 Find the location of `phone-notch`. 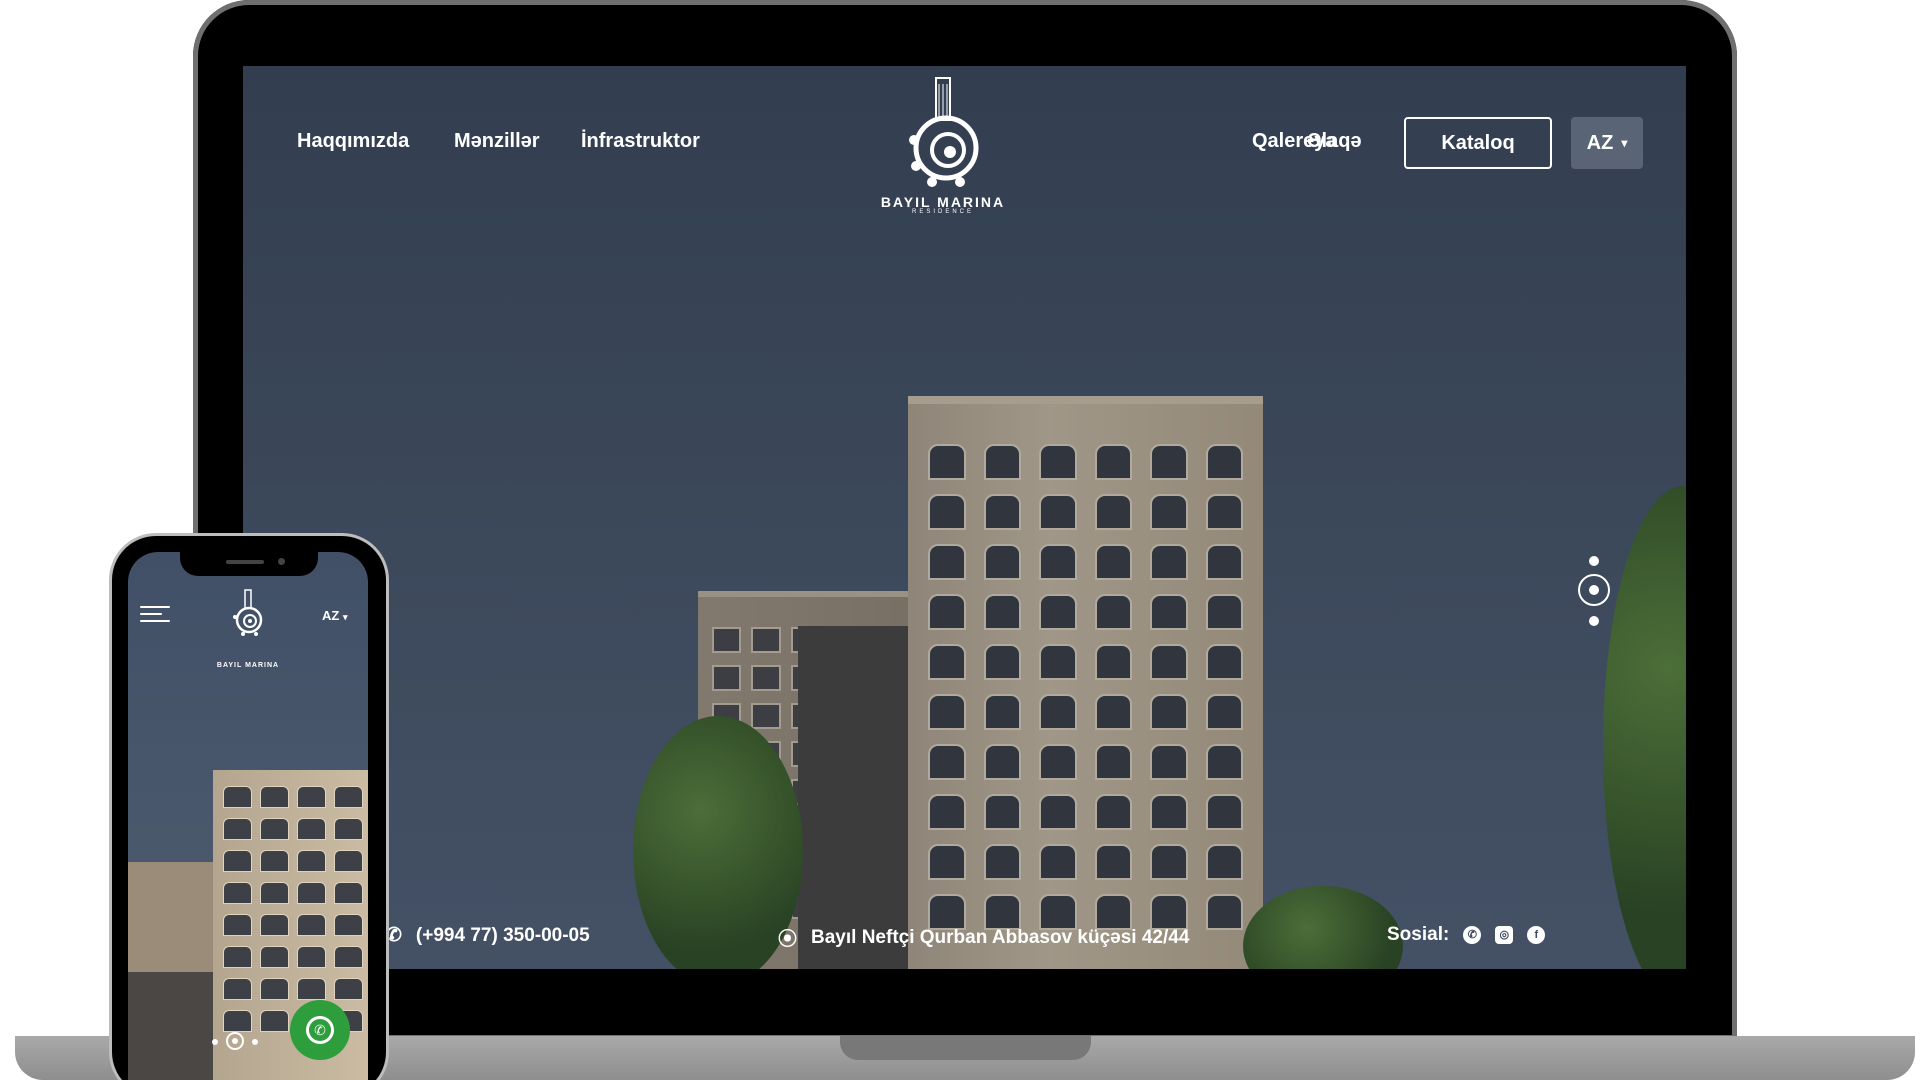

phone-notch is located at coordinates (249, 564).